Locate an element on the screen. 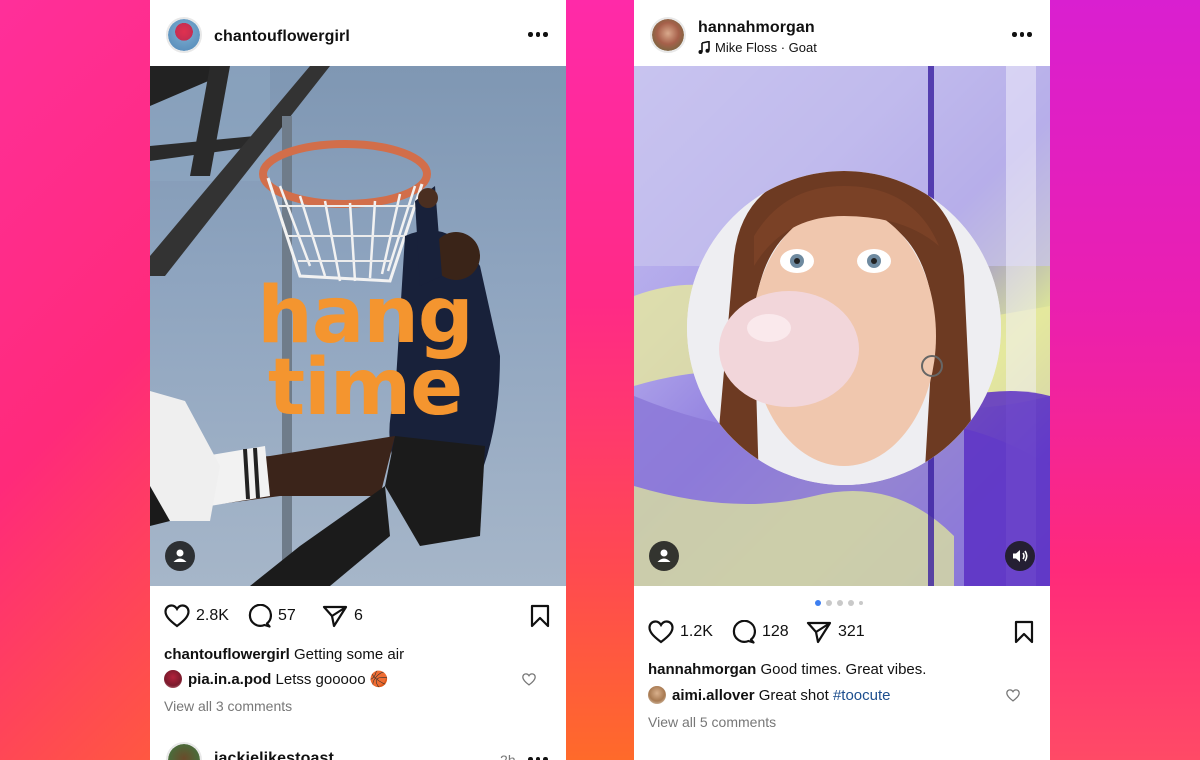  post-actions: 2.8K 57 6 is located at coordinates (358, 616).